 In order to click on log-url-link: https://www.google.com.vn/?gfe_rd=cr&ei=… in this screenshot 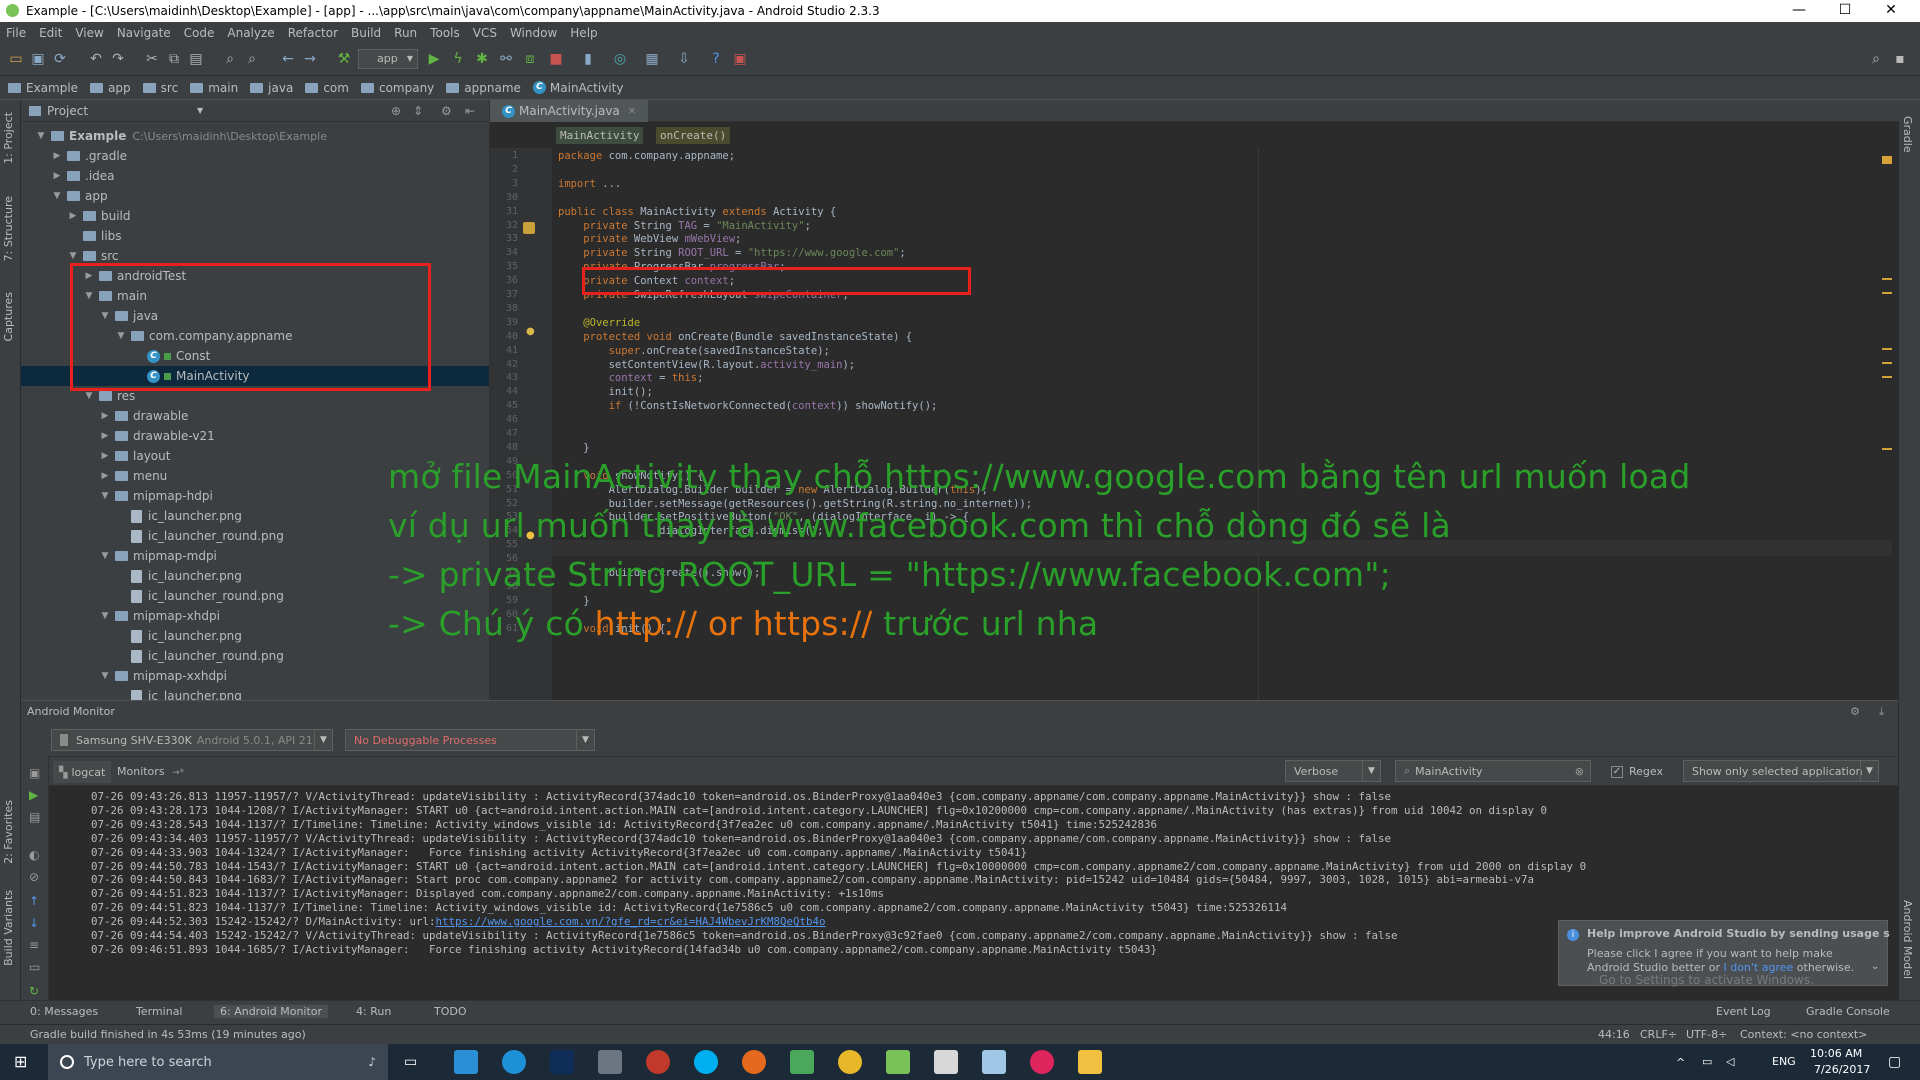, I will do `click(631, 921)`.